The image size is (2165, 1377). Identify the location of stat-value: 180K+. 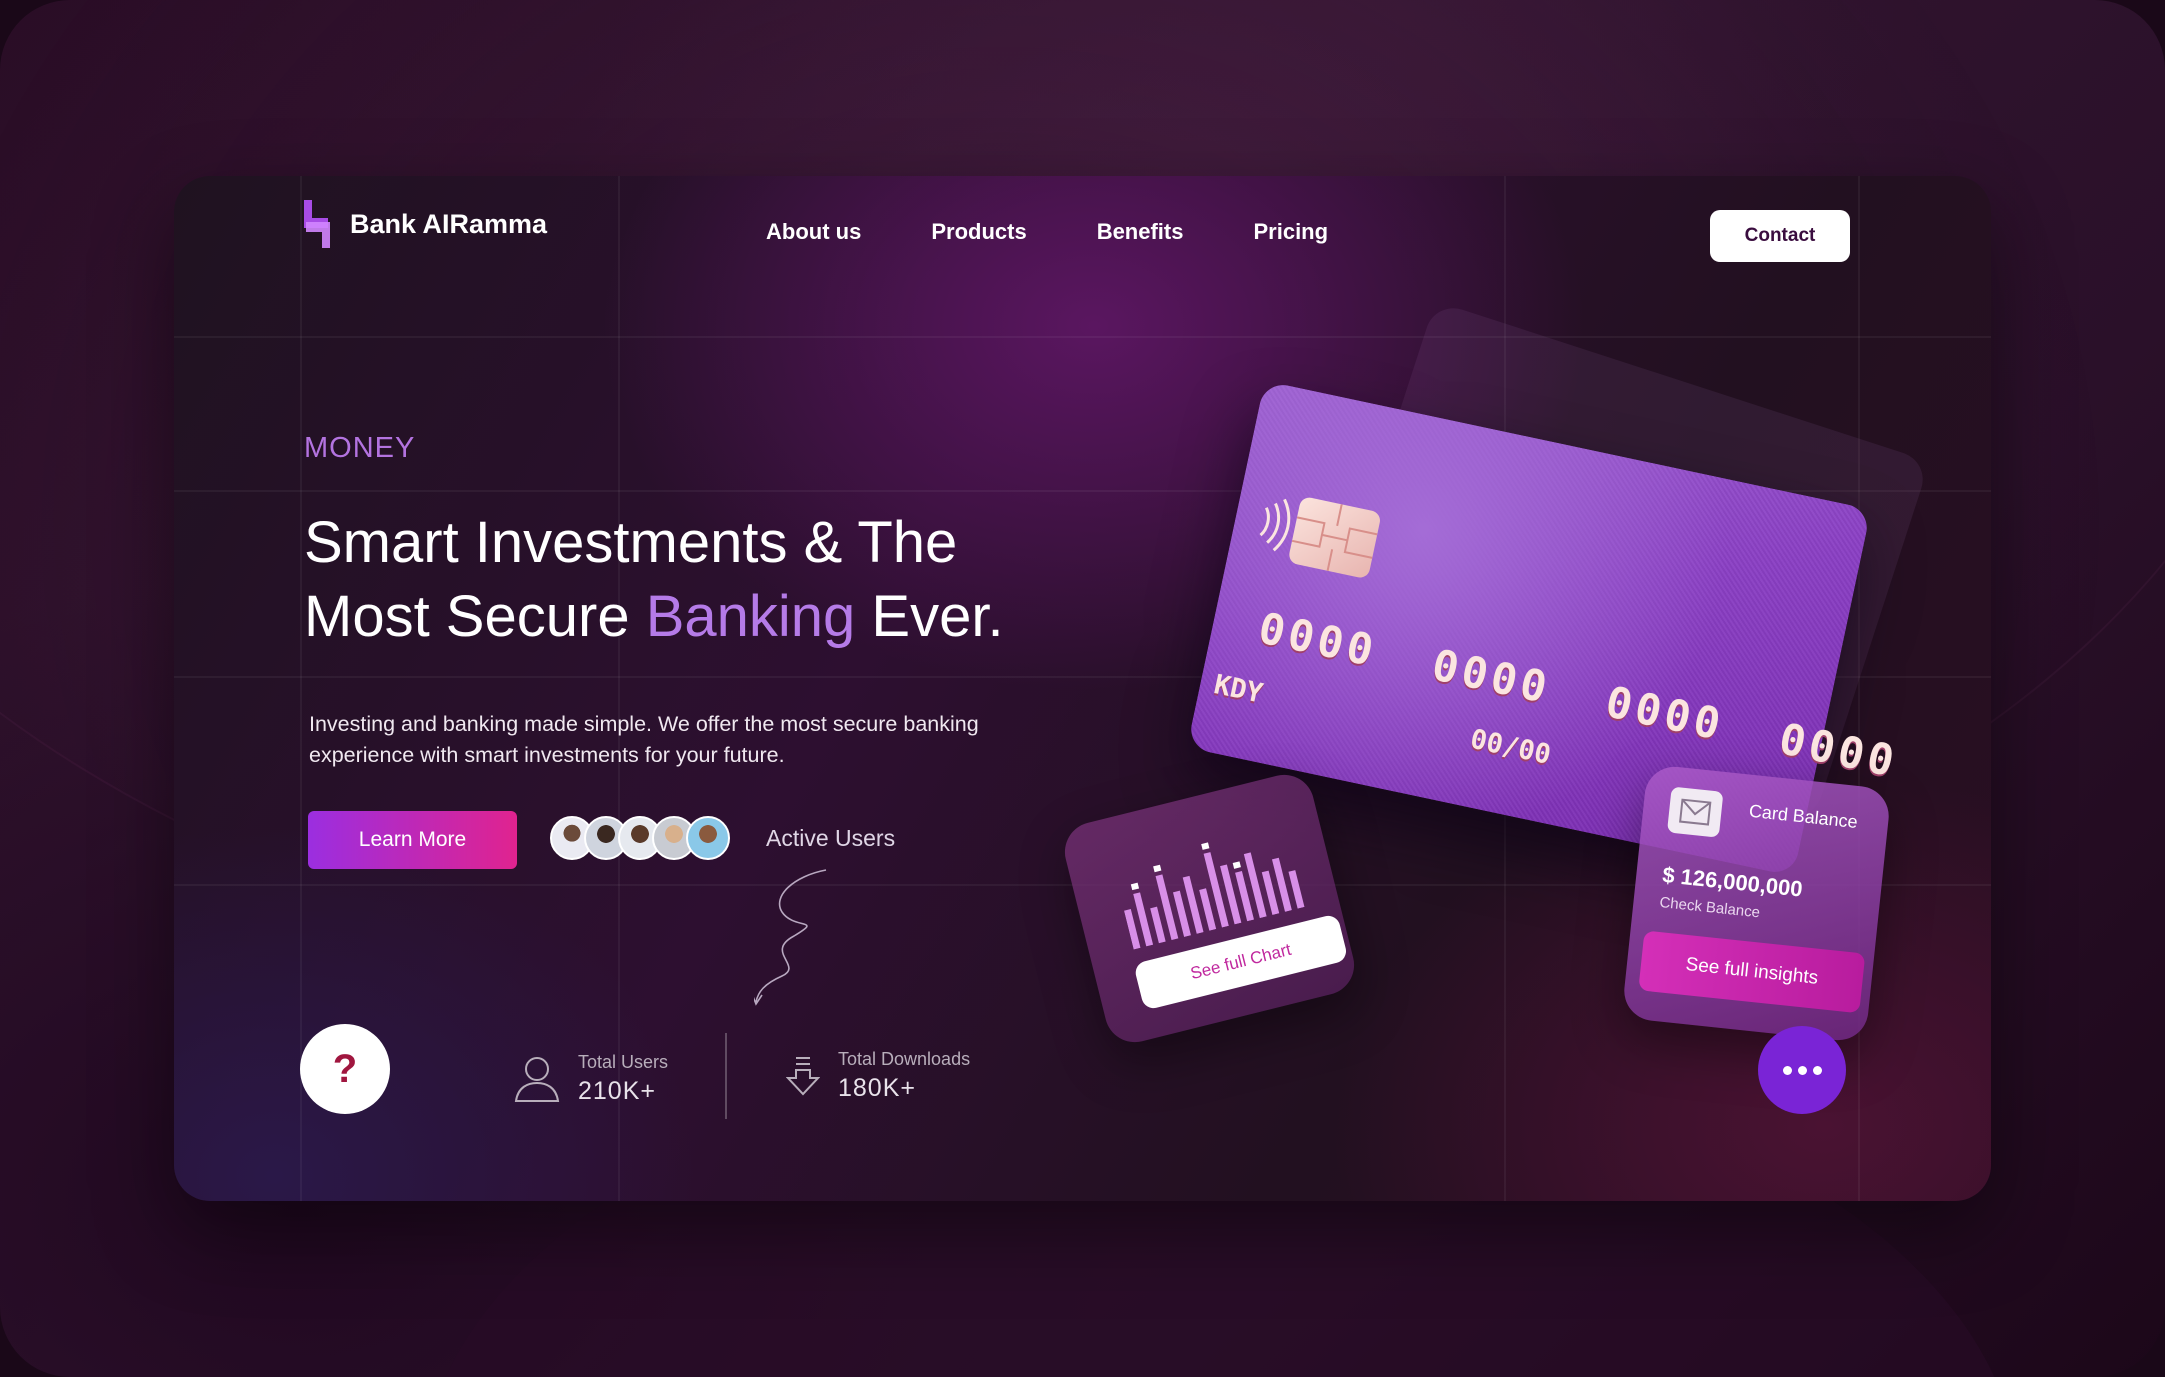
(877, 1088).